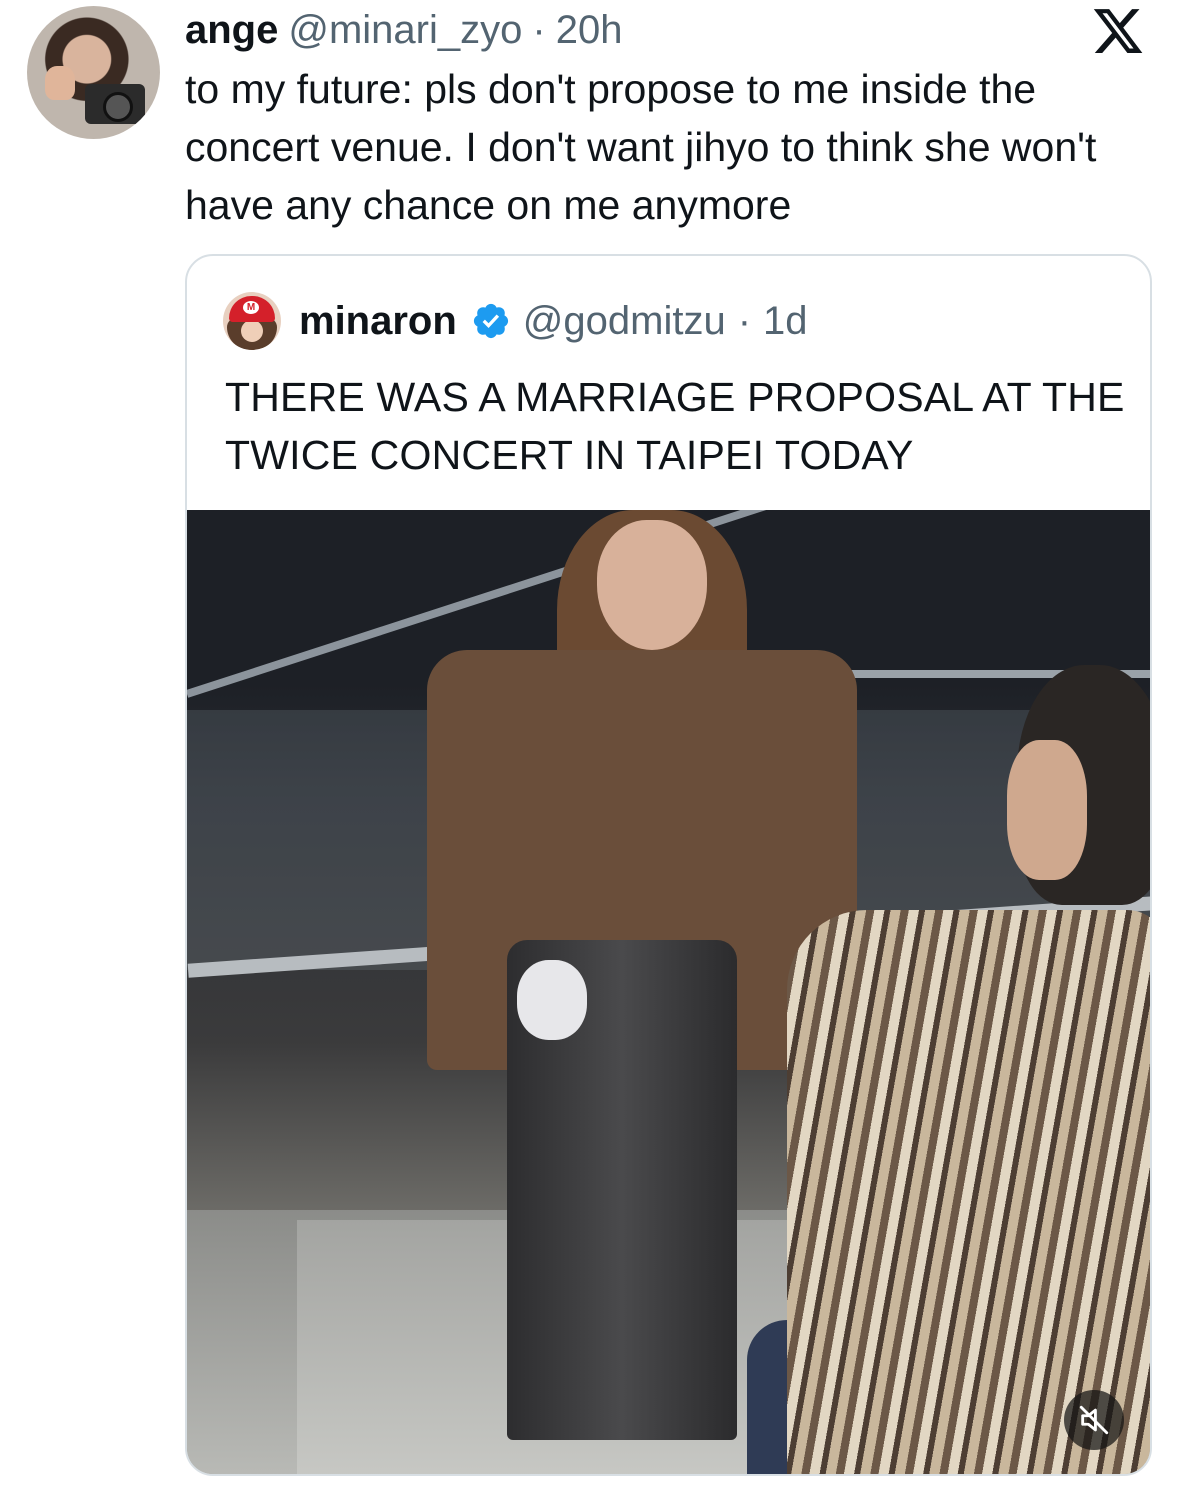 This screenshot has height=1492, width=1179. What do you see at coordinates (652, 585) in the screenshot?
I see `video-woman-face` at bounding box center [652, 585].